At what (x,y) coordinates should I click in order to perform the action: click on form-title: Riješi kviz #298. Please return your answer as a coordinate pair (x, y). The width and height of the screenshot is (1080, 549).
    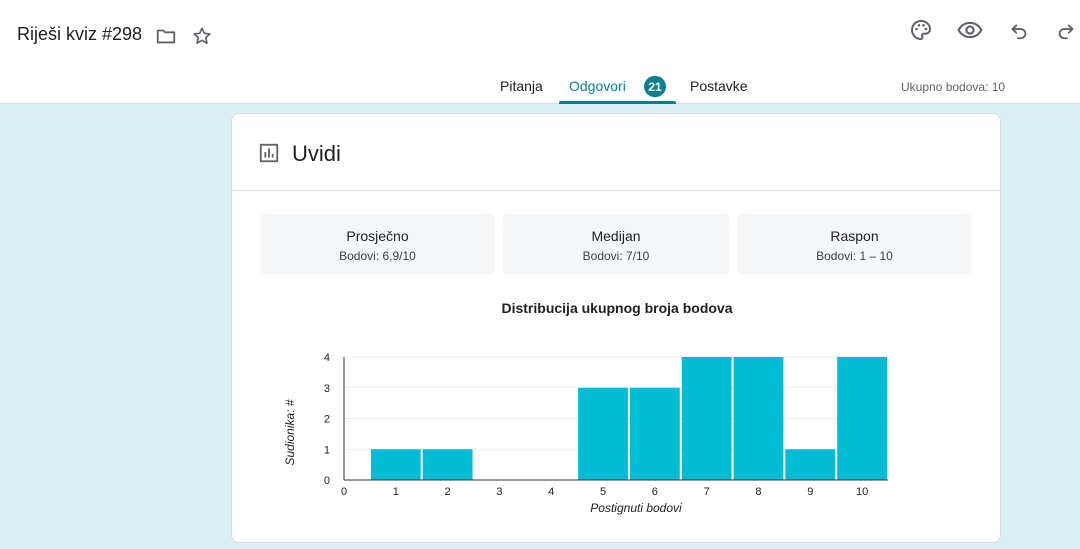
    Looking at the image, I should click on (79, 34).